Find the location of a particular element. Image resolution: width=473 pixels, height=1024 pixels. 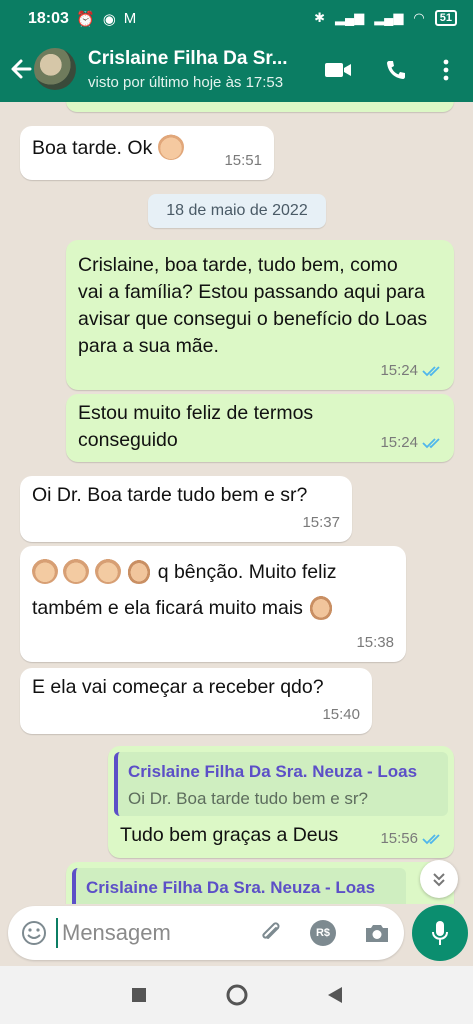

message-time: 15:38 is located at coordinates (375, 642).